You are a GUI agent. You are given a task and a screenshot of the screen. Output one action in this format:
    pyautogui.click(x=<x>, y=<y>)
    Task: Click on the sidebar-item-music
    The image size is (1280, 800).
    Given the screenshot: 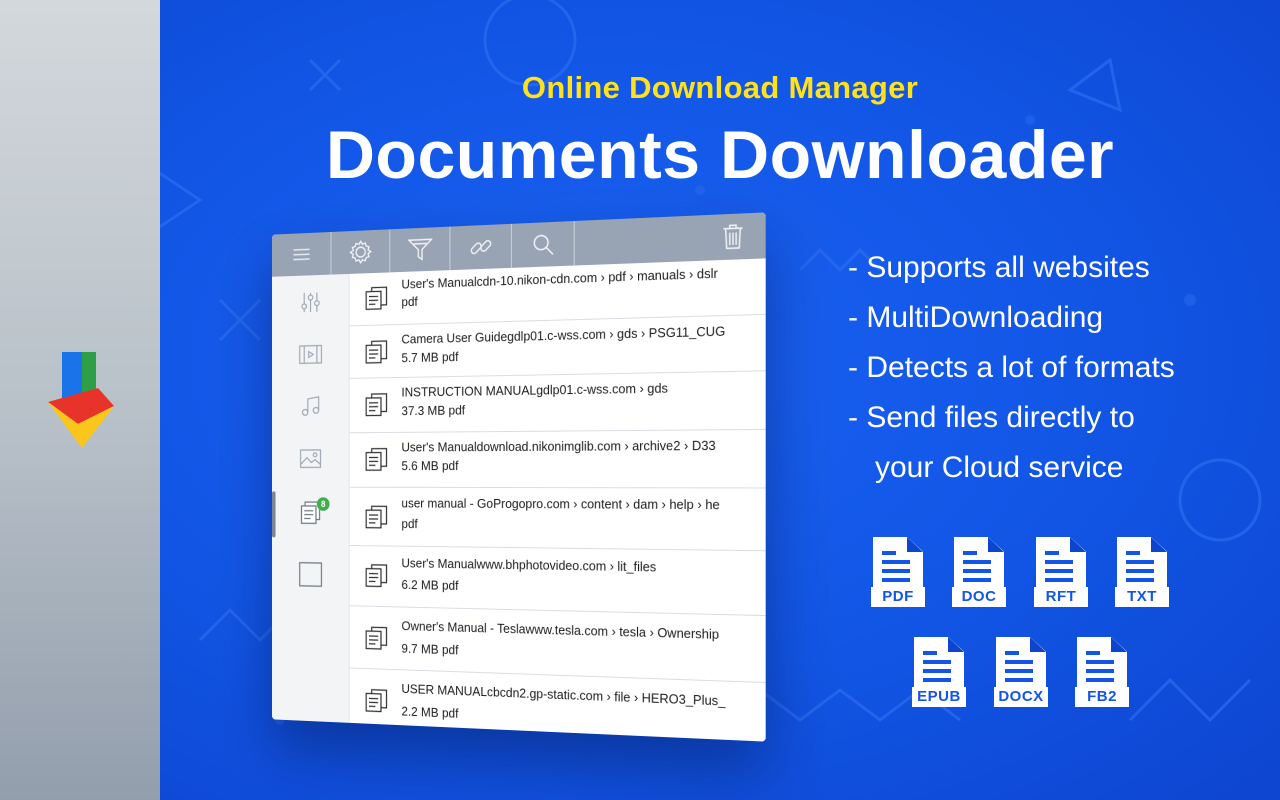 What is the action you would take?
    pyautogui.click(x=311, y=407)
    